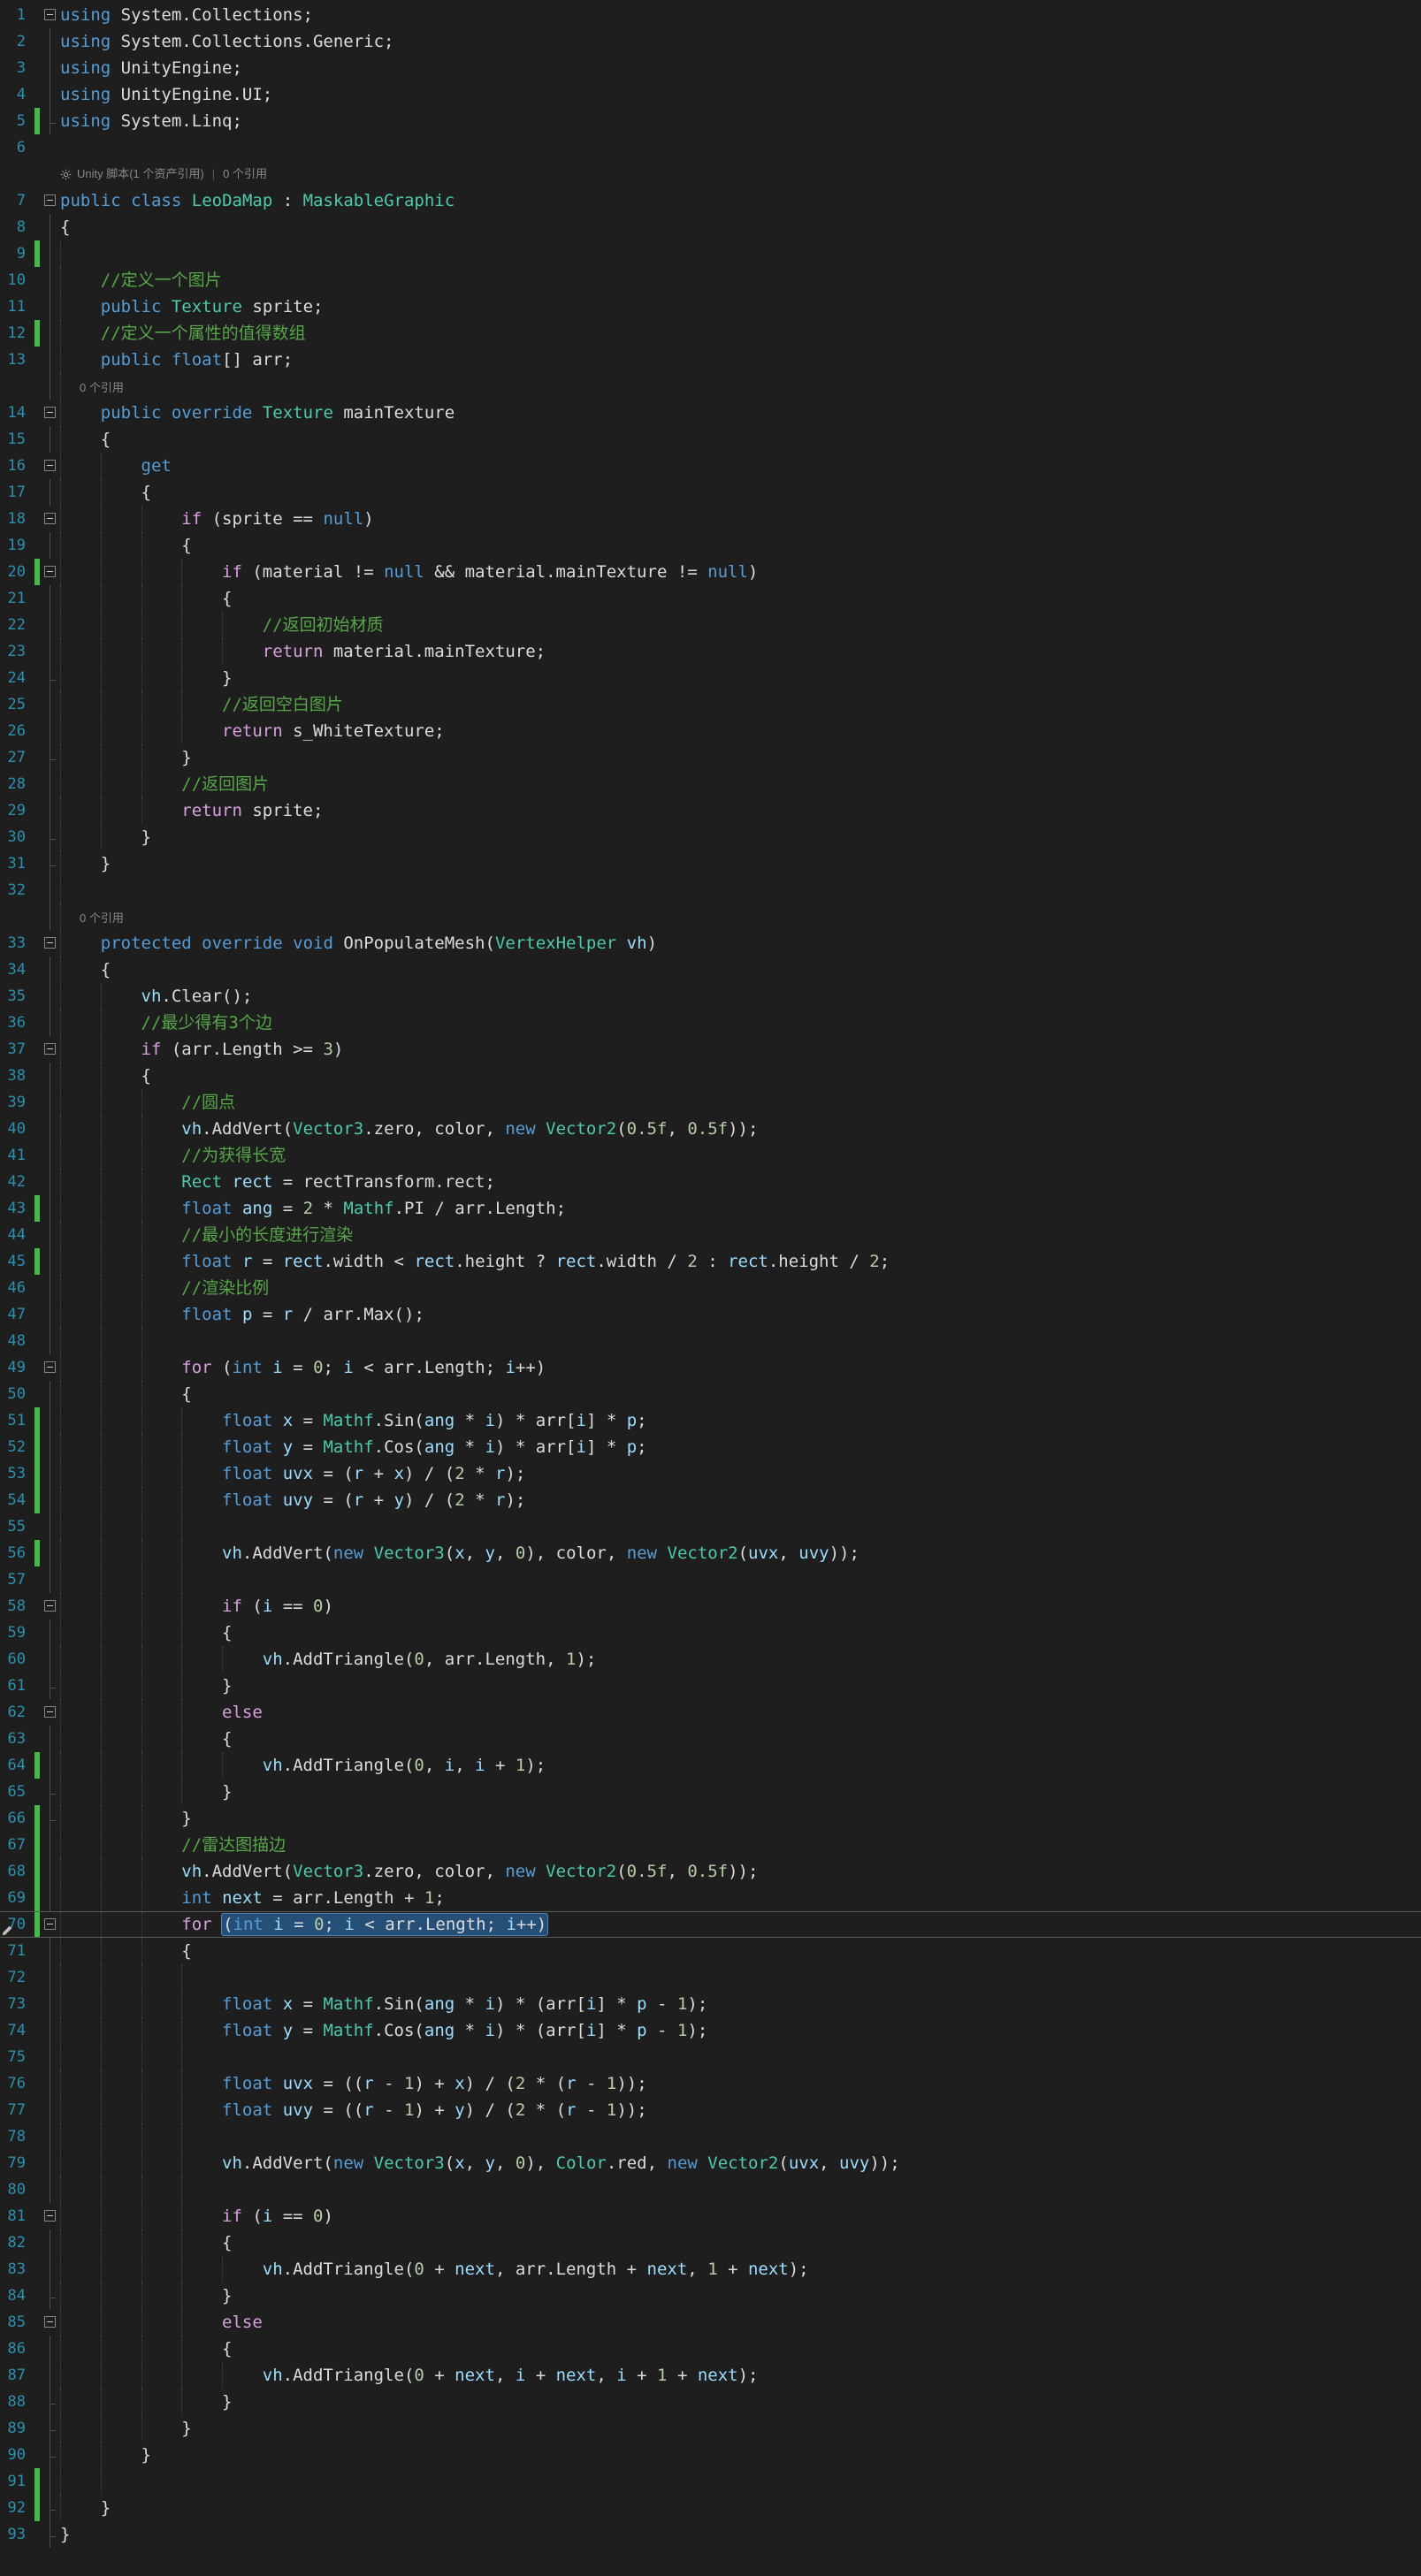  Describe the element at coordinates (710, 15) in the screenshot. I see `code-line: 1 using System.Collections;` at that location.